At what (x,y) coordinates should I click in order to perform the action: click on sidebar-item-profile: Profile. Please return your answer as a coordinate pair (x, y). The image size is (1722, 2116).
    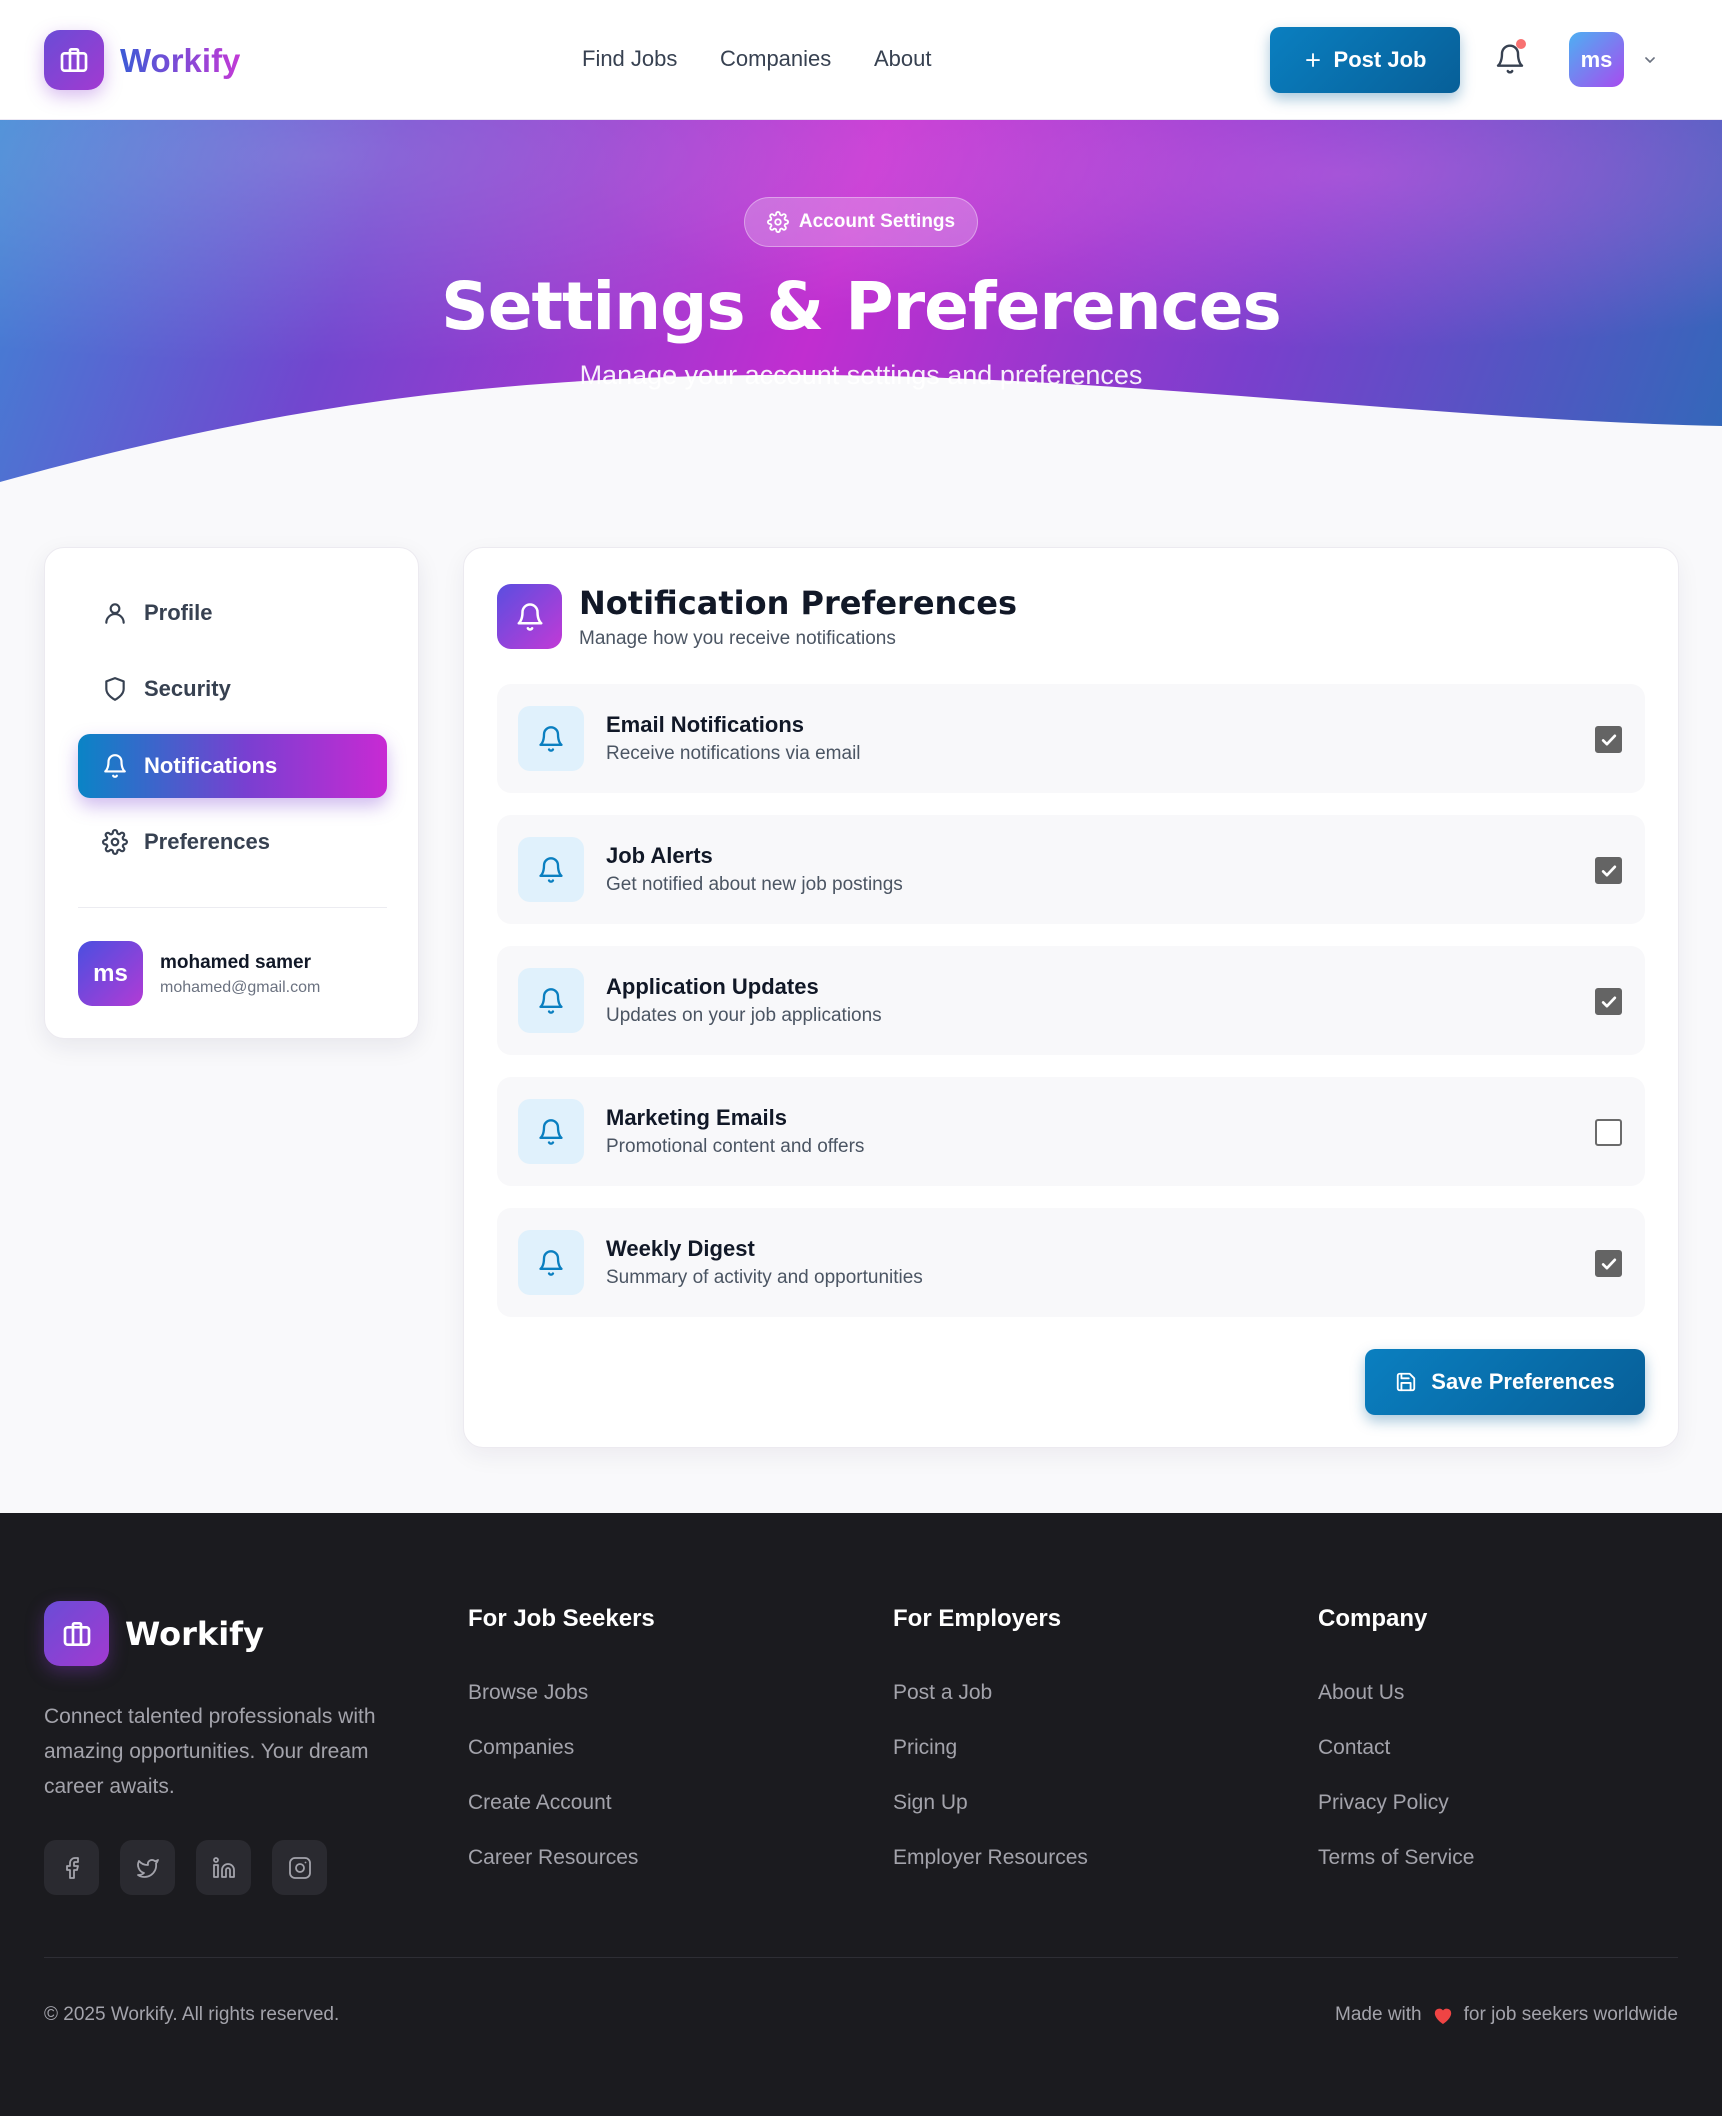
    Looking at the image, I should click on (232, 613).